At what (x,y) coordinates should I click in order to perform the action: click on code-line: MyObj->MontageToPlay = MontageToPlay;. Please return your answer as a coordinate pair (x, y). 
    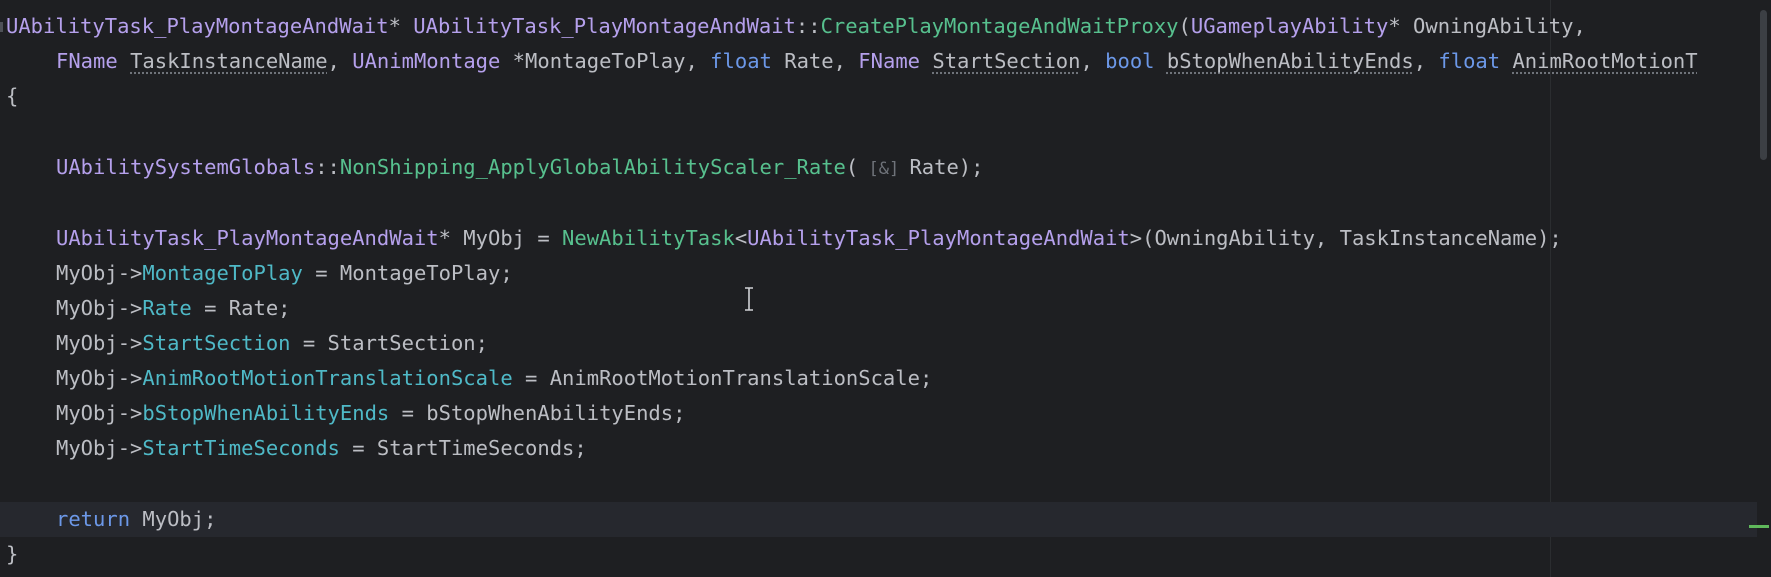
    Looking at the image, I should click on (885, 273).